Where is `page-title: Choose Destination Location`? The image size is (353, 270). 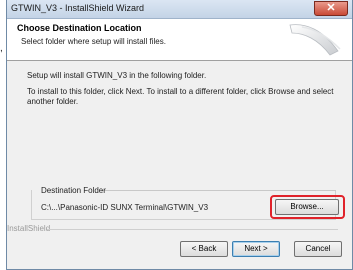
page-title: Choose Destination Location is located at coordinates (79, 28).